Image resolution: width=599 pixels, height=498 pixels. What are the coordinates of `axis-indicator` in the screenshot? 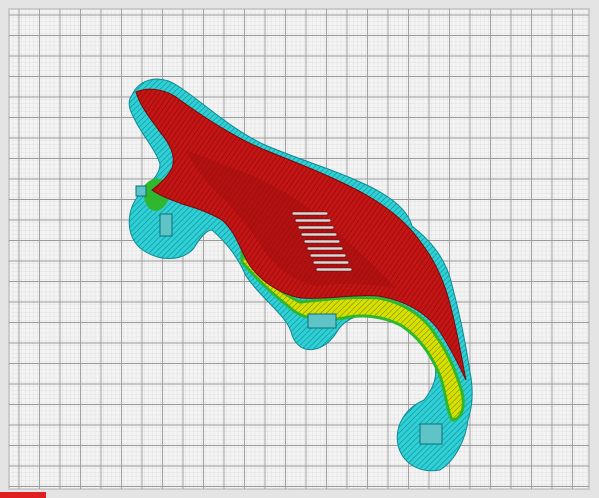 It's located at (23, 495).